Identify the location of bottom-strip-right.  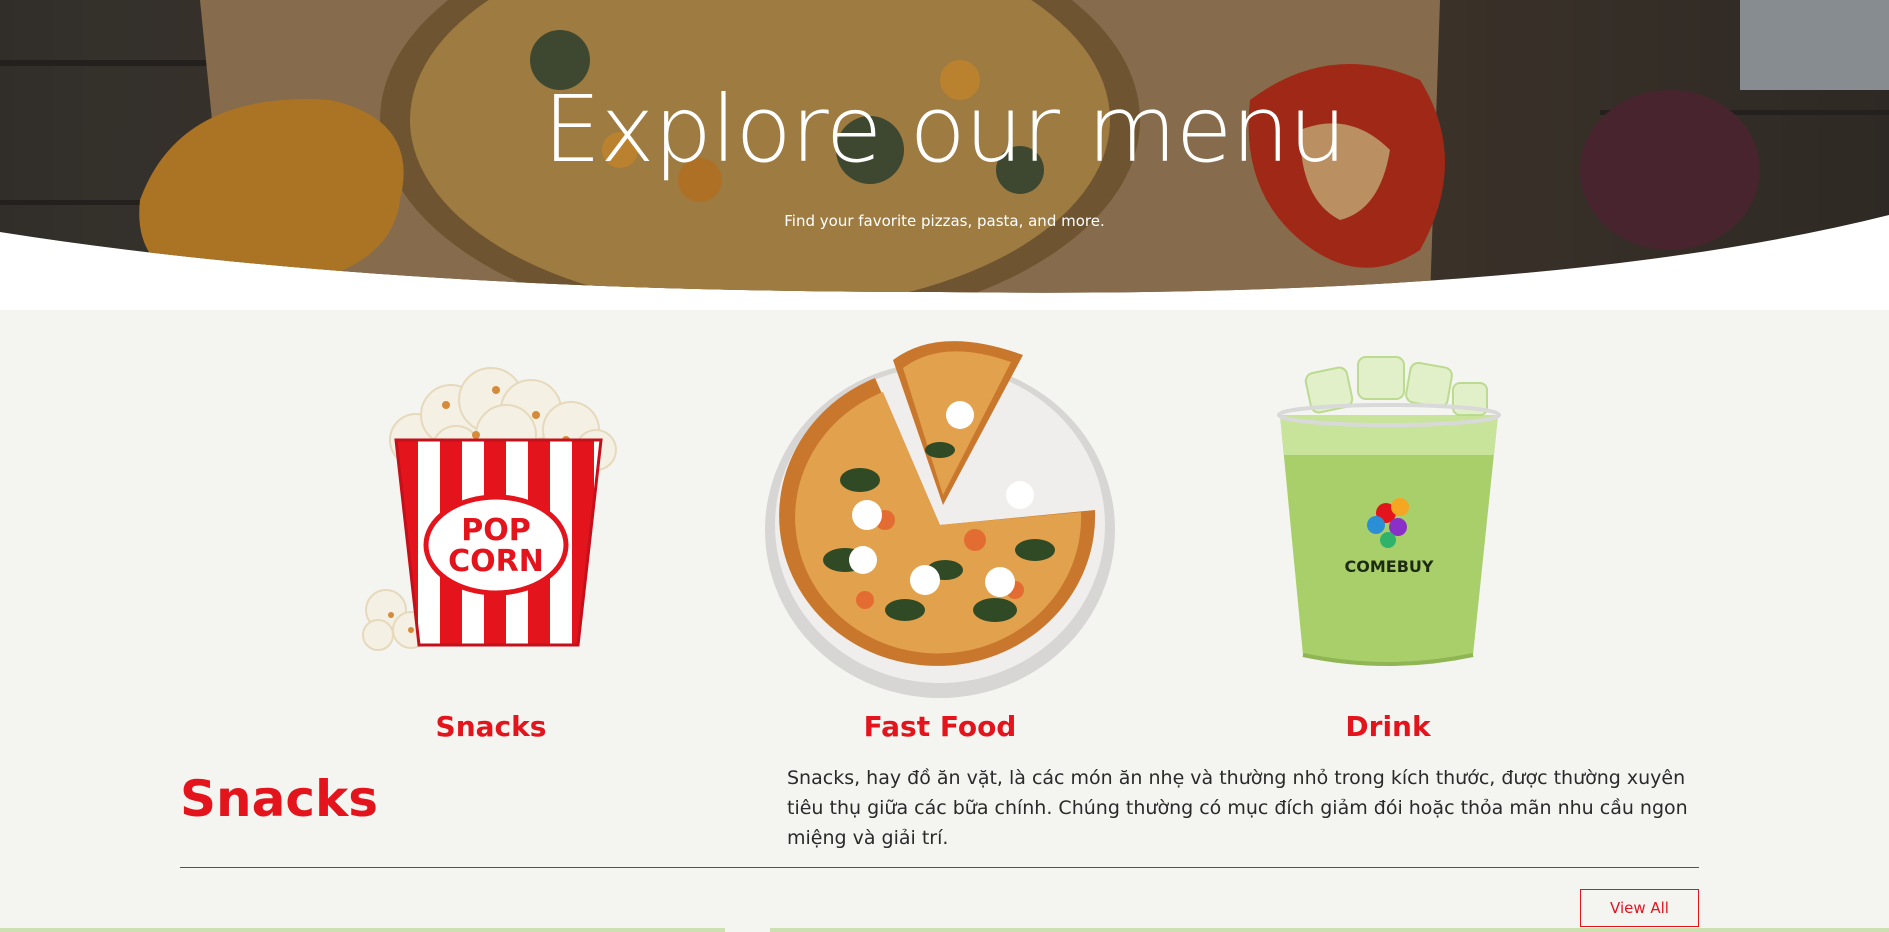
(1329, 930).